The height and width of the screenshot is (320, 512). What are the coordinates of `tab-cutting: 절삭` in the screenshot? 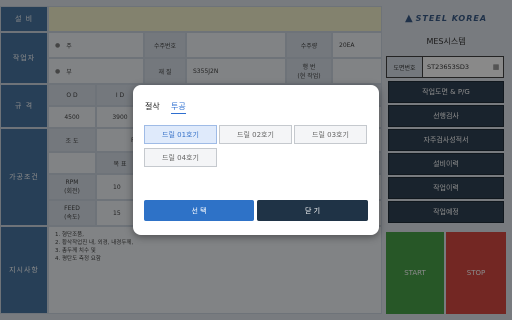 It's located at (152, 106).